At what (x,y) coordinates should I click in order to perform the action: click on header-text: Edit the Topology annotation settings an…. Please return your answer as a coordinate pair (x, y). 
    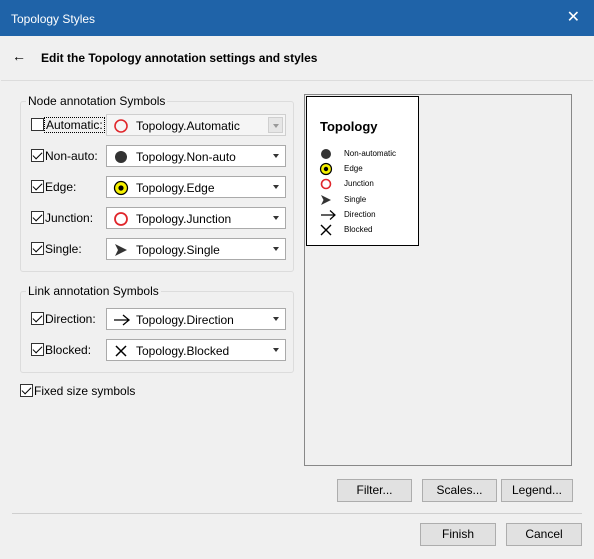
    Looking at the image, I should click on (179, 58).